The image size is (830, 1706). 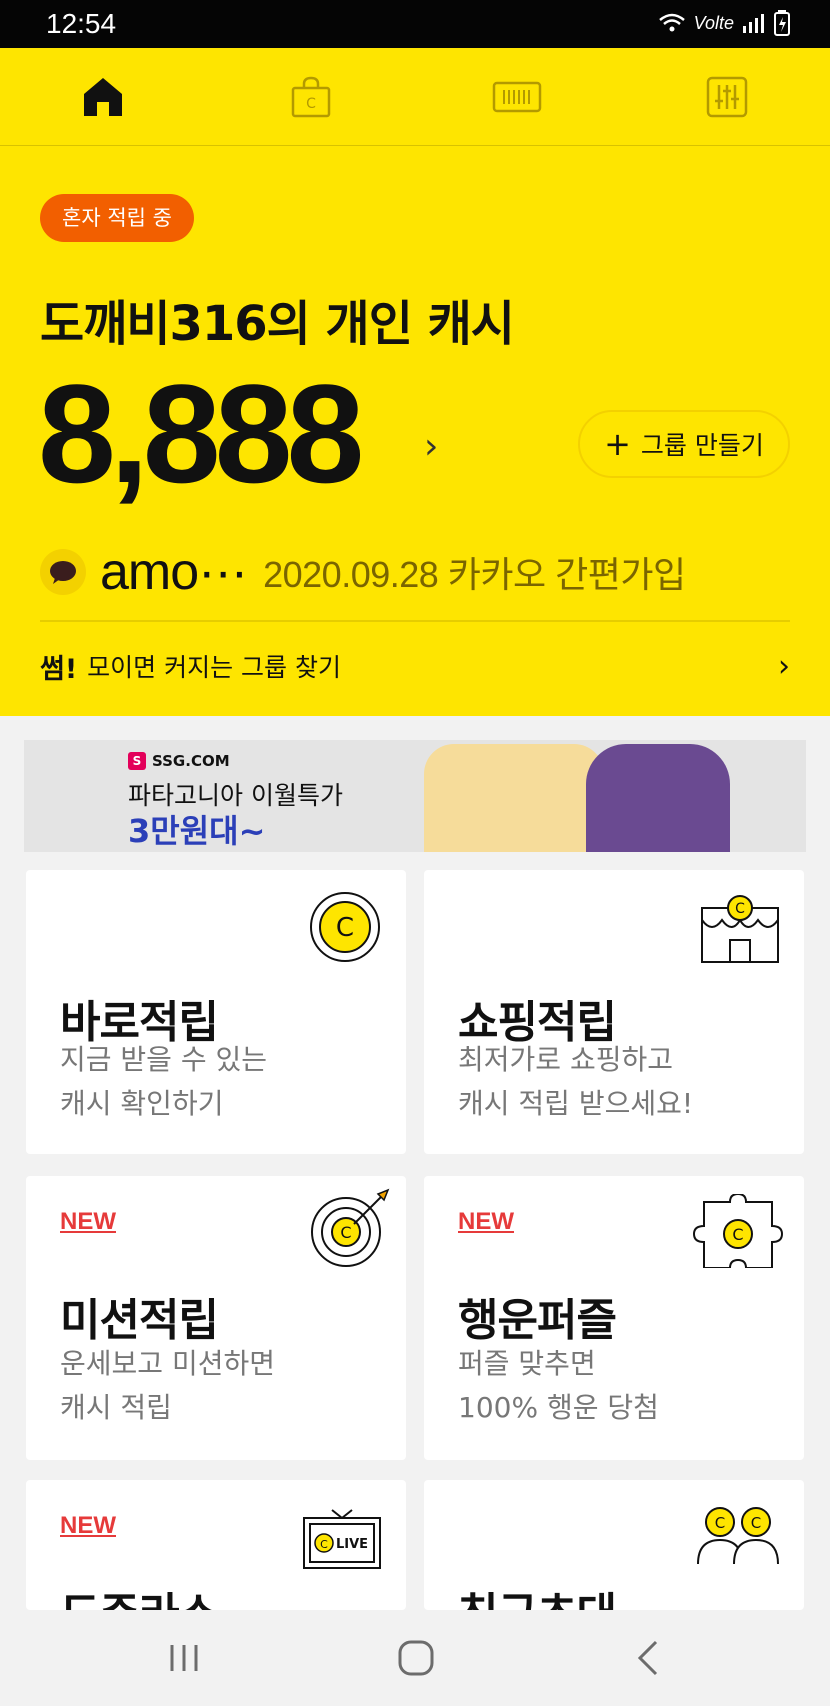 What do you see at coordinates (214, 667) in the screenshot?
I see `find-group-label: 모이면 커지는 그룹 찾기` at bounding box center [214, 667].